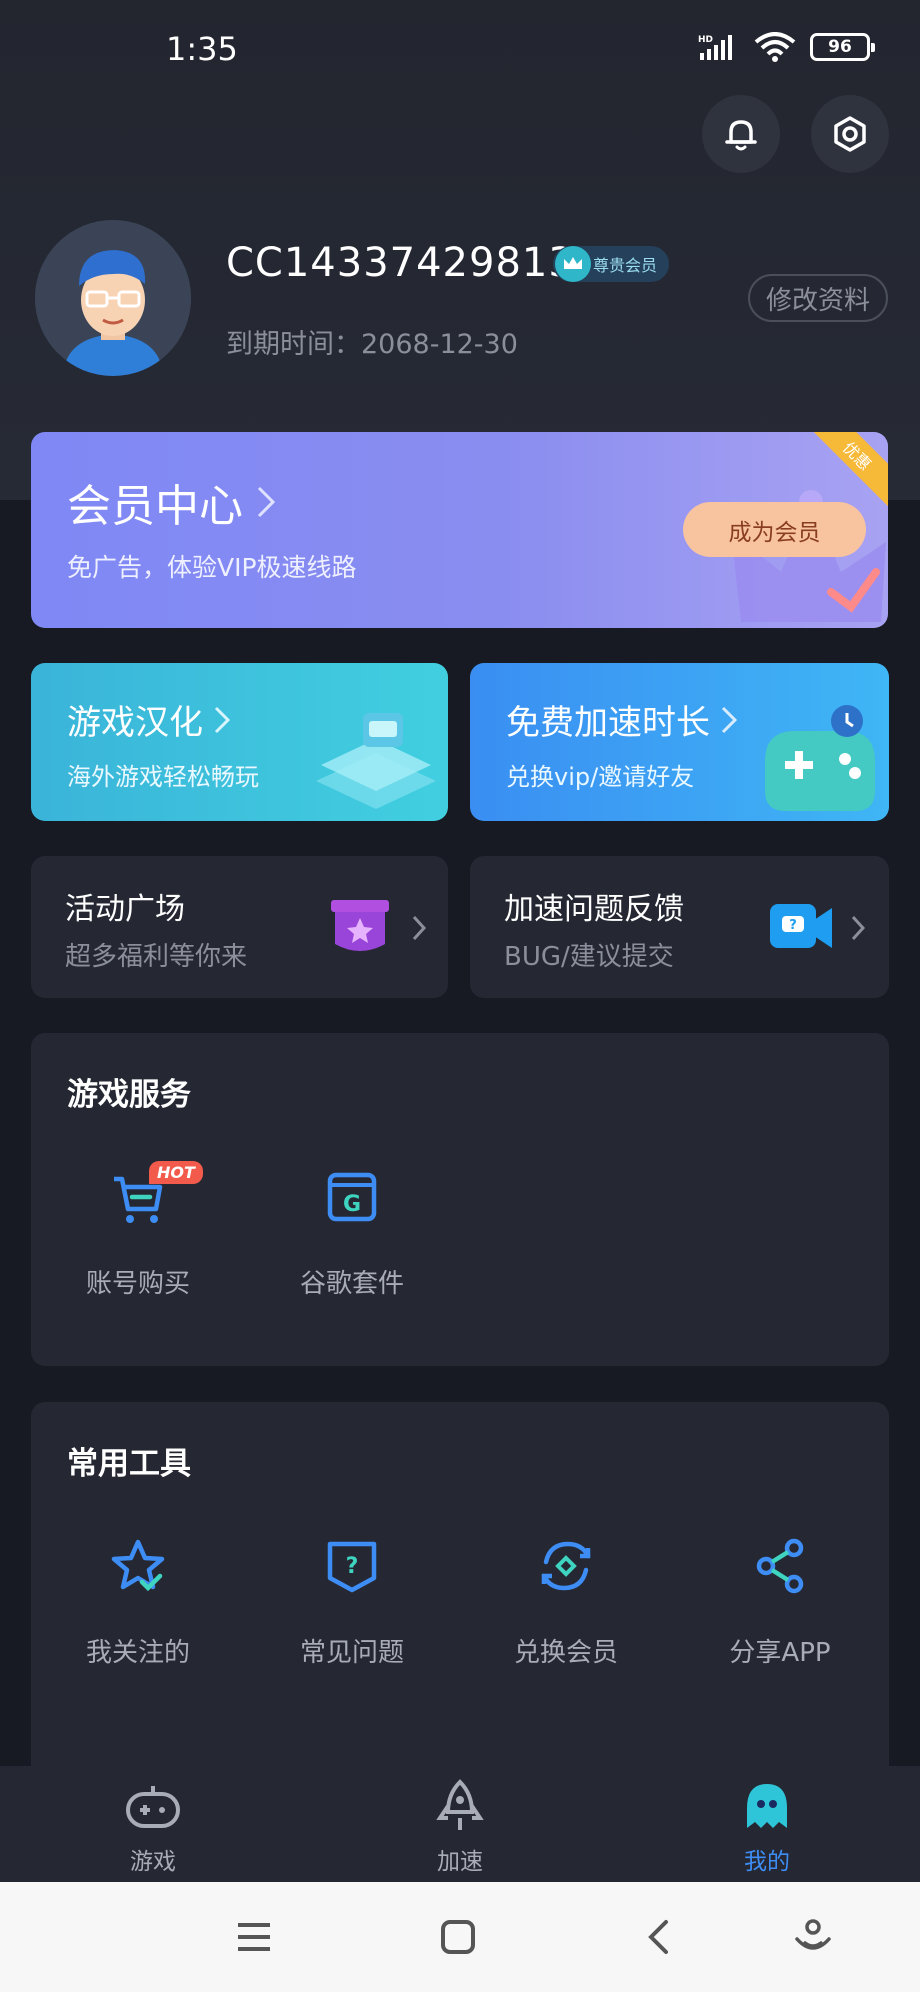 This screenshot has height=1992, width=920. What do you see at coordinates (153, 1862) in the screenshot?
I see `tab-games-label: 游戏` at bounding box center [153, 1862].